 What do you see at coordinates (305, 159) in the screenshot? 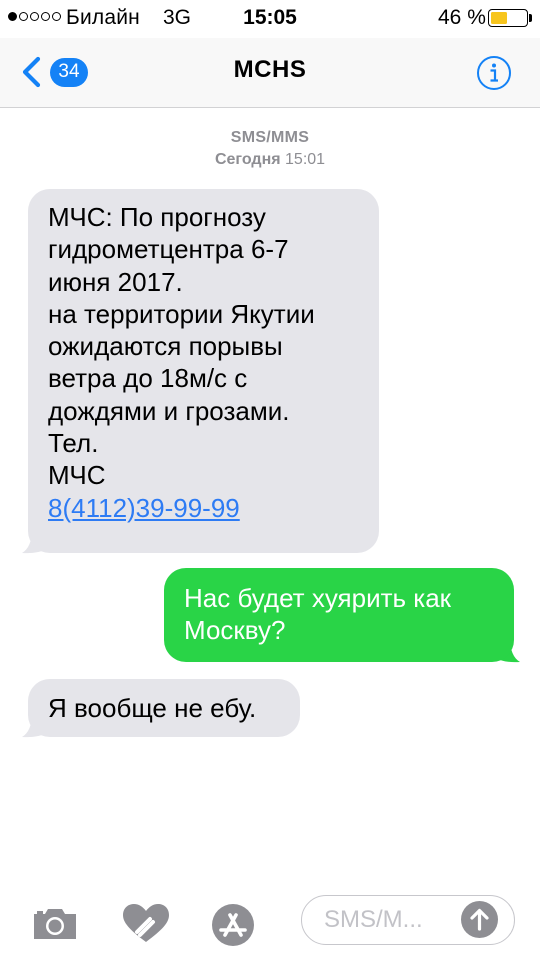
I see `timestamp-time: 15:01` at bounding box center [305, 159].